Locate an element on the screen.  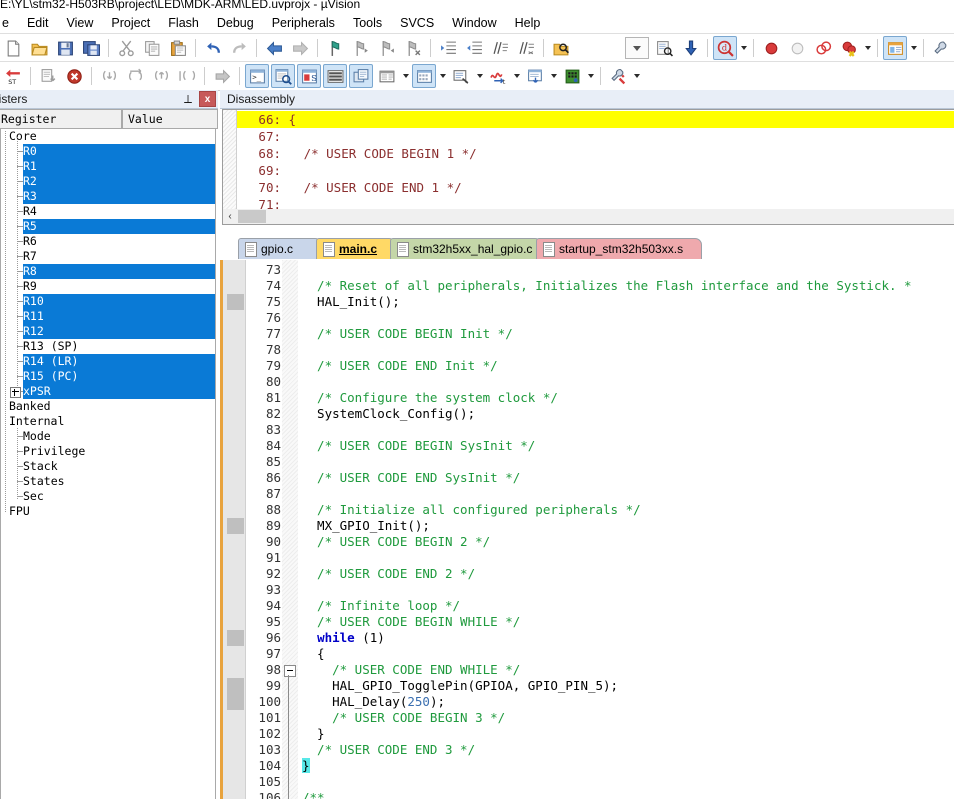
code-line: 103 /* USER CODE END 3 */ is located at coordinates (587, 750).